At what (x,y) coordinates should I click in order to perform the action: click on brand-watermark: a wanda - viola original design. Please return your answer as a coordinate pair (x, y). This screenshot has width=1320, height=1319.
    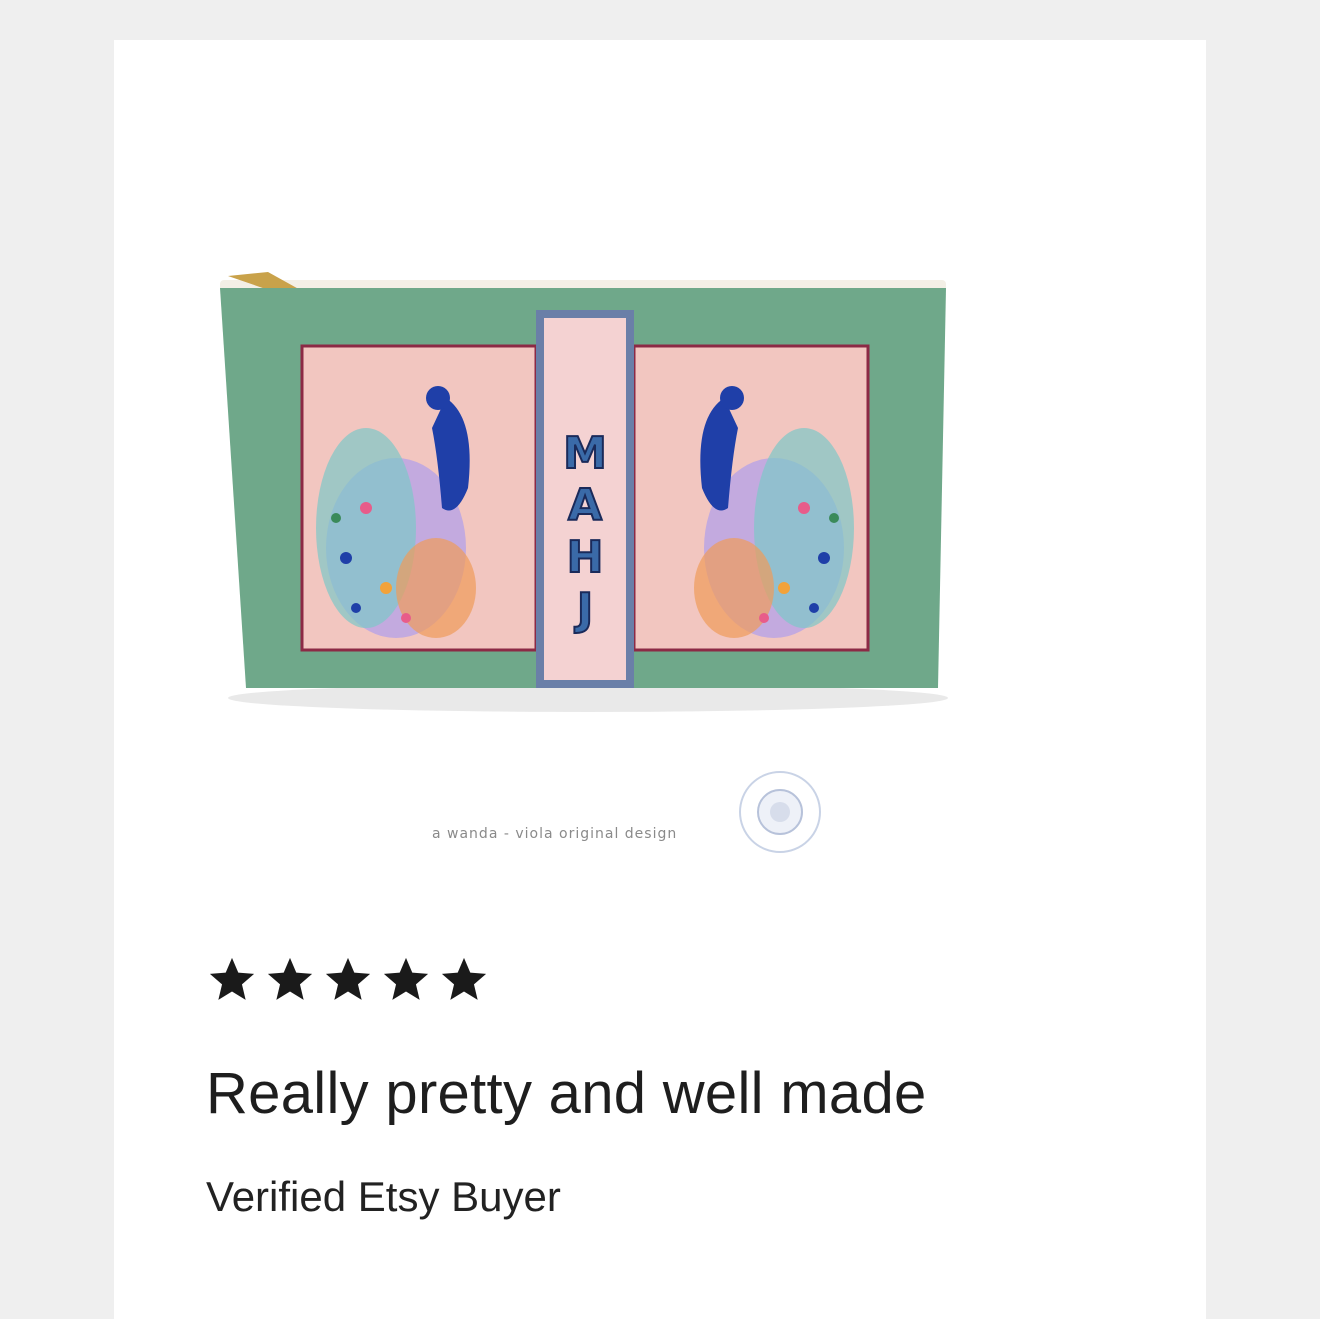
    Looking at the image, I should click on (632, 819).